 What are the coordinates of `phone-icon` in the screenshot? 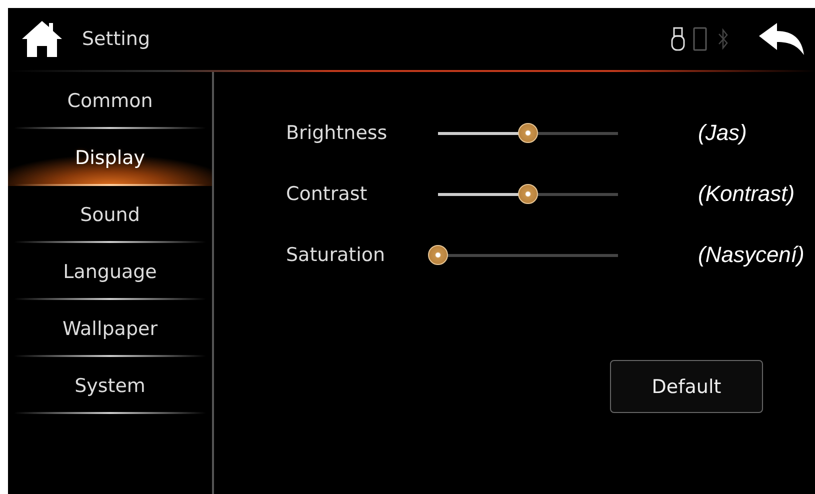 It's located at (700, 39).